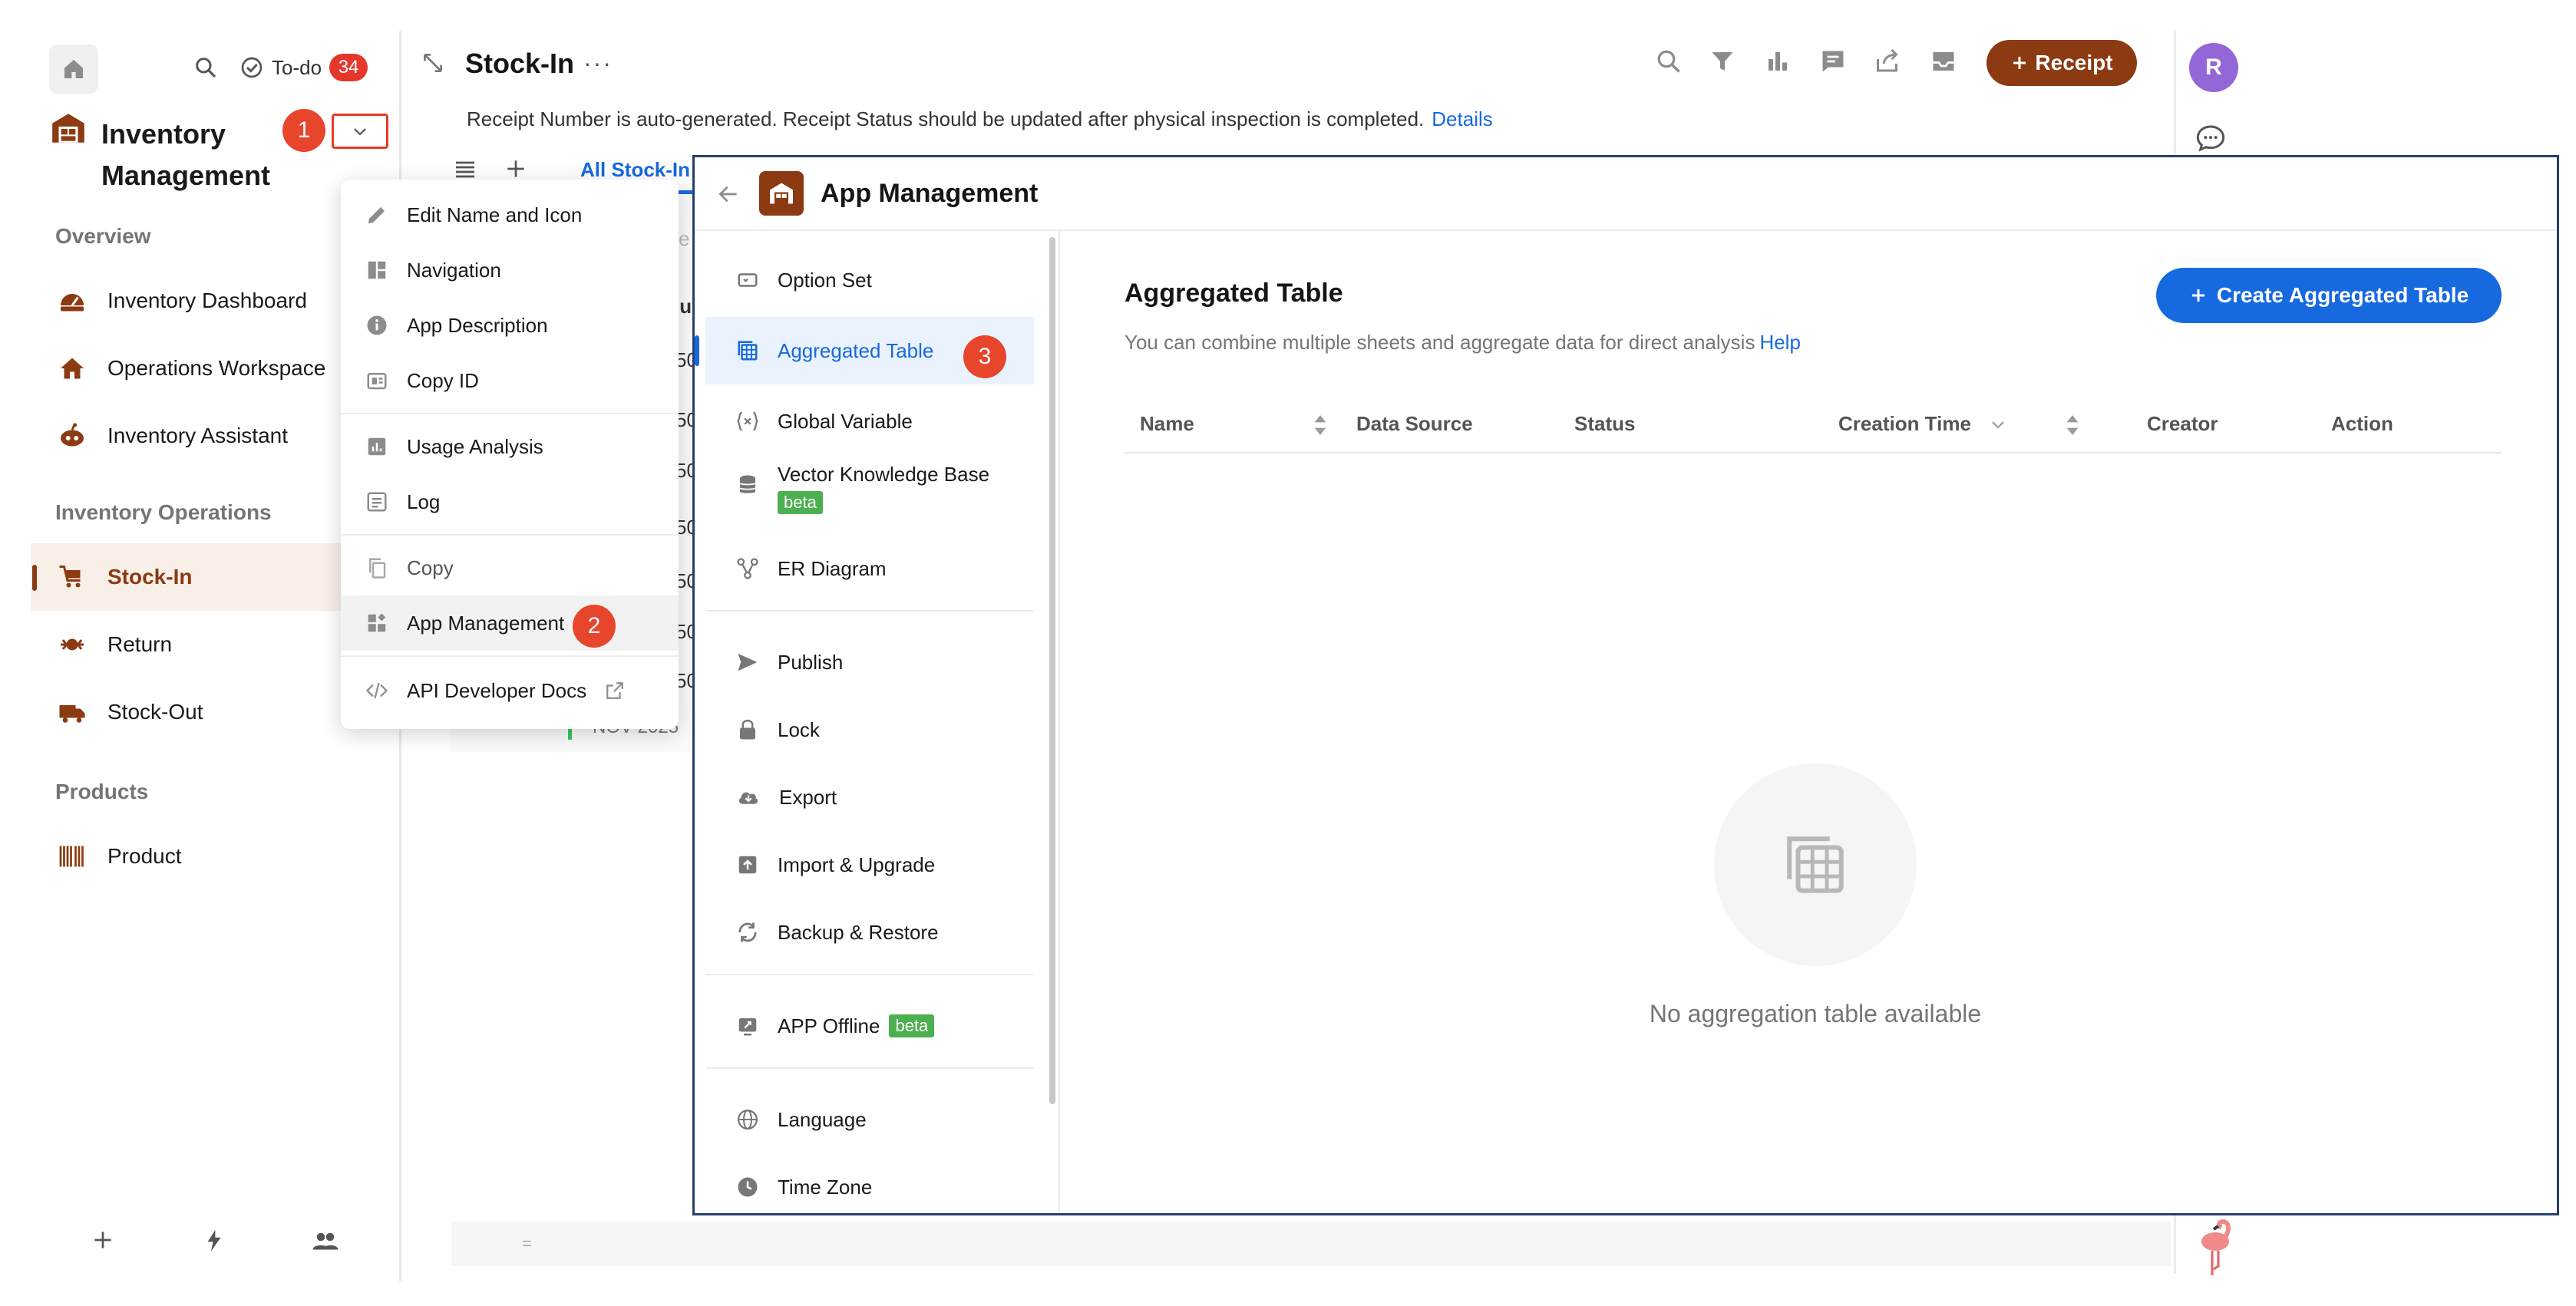  What do you see at coordinates (598, 63) in the screenshot?
I see `more-options-button: ···` at bounding box center [598, 63].